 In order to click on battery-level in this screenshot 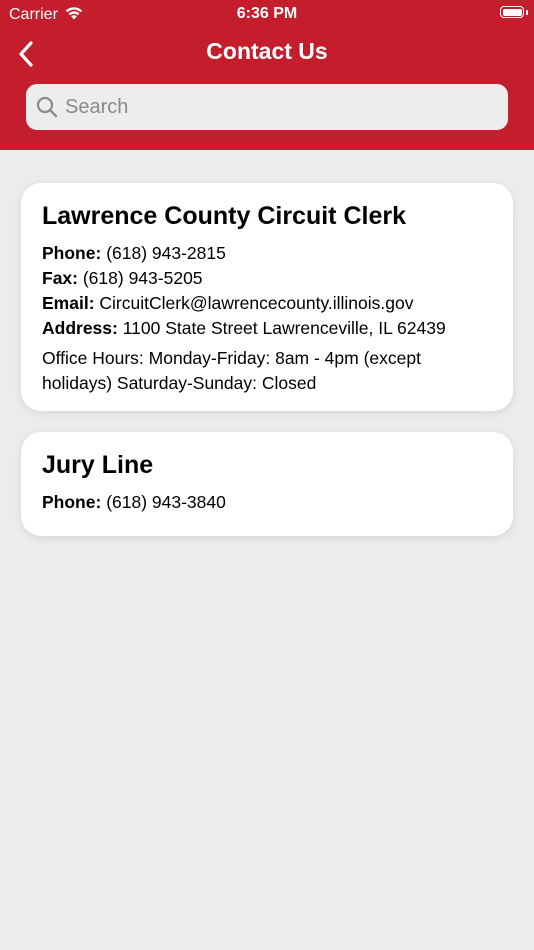, I will do `click(512, 12)`.